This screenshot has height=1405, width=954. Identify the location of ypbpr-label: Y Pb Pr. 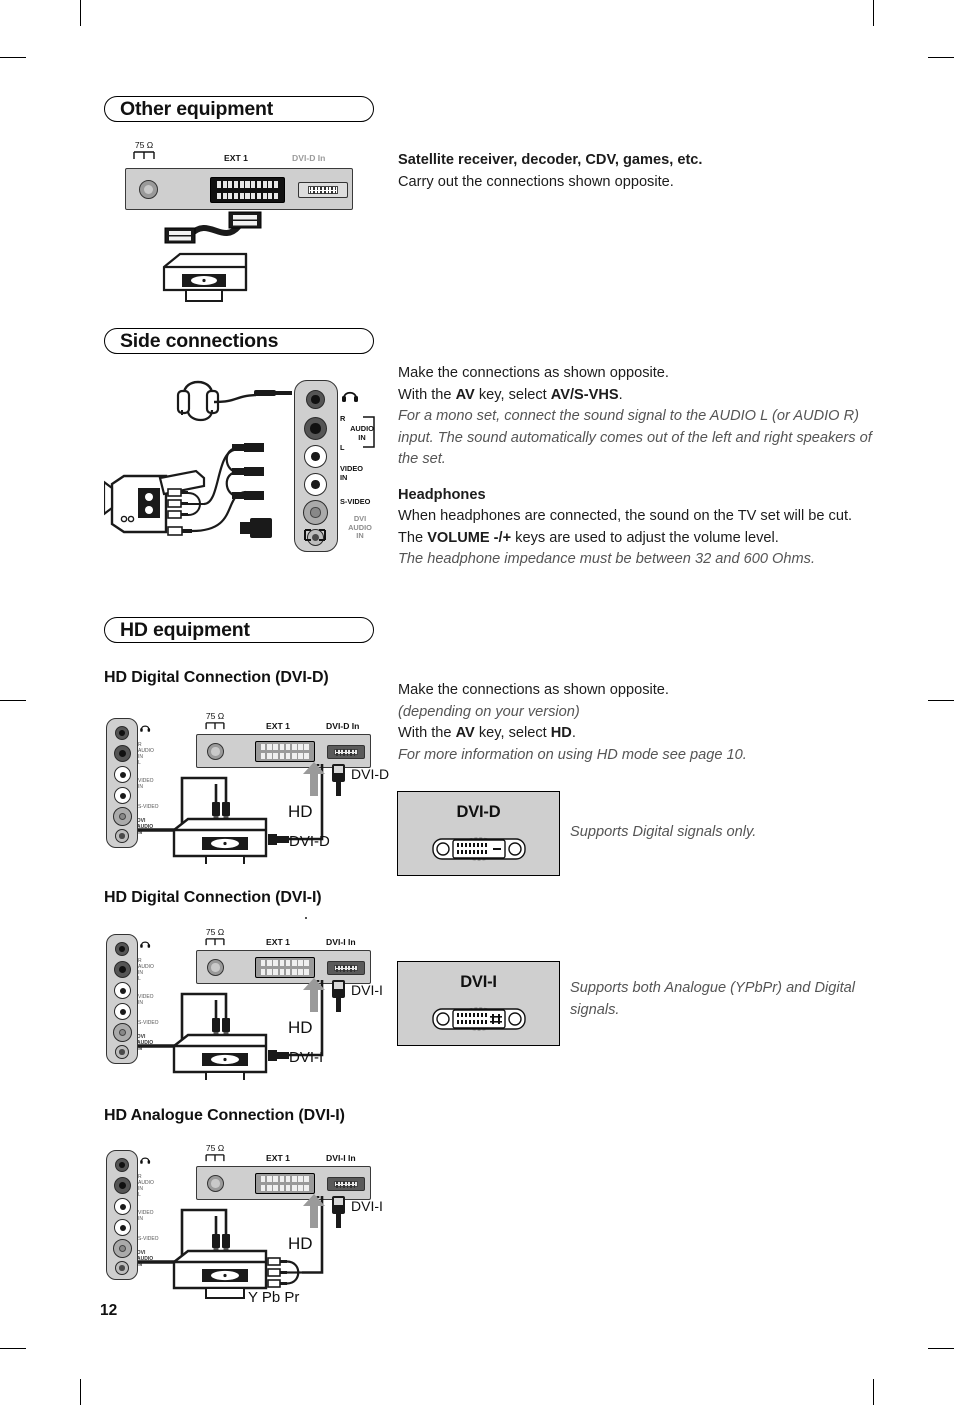
(274, 1297).